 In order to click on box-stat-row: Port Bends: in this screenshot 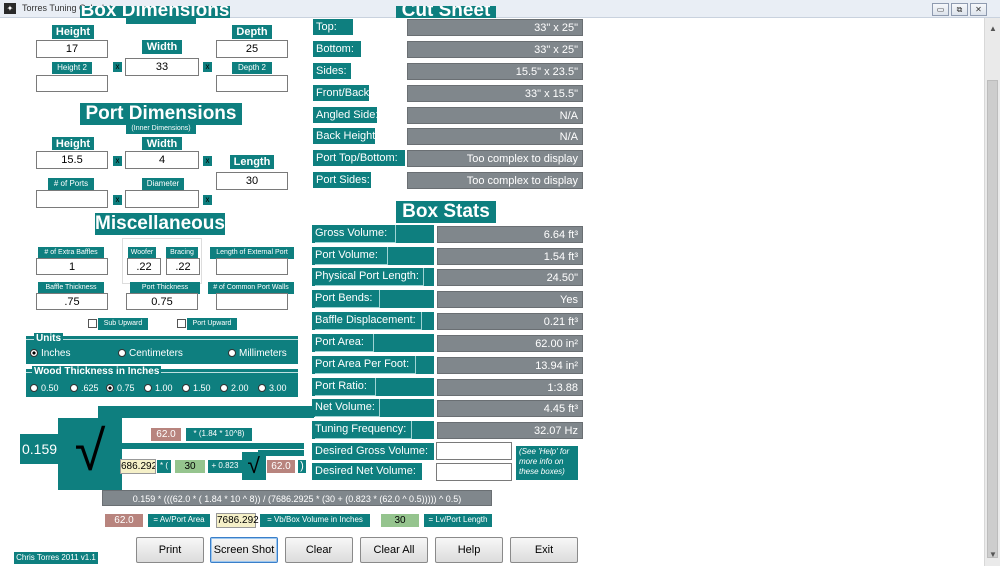, I will do `click(373, 299)`.